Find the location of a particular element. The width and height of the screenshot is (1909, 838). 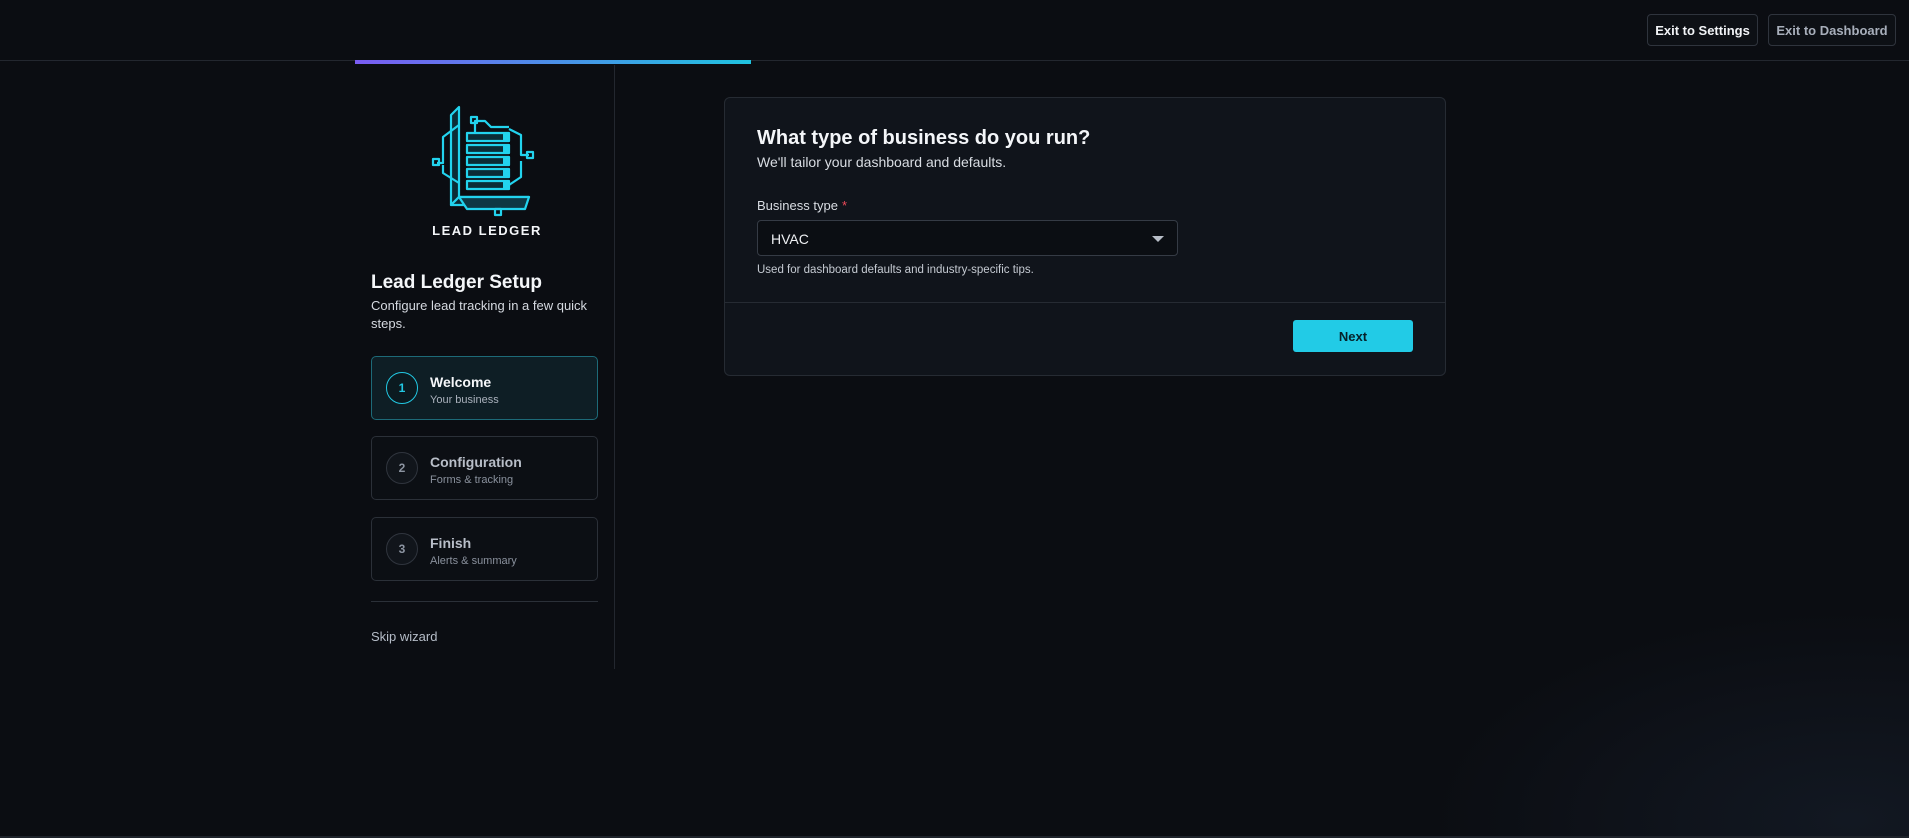

step-configuration: 2 Configuration Forms & tracking is located at coordinates (484, 468).